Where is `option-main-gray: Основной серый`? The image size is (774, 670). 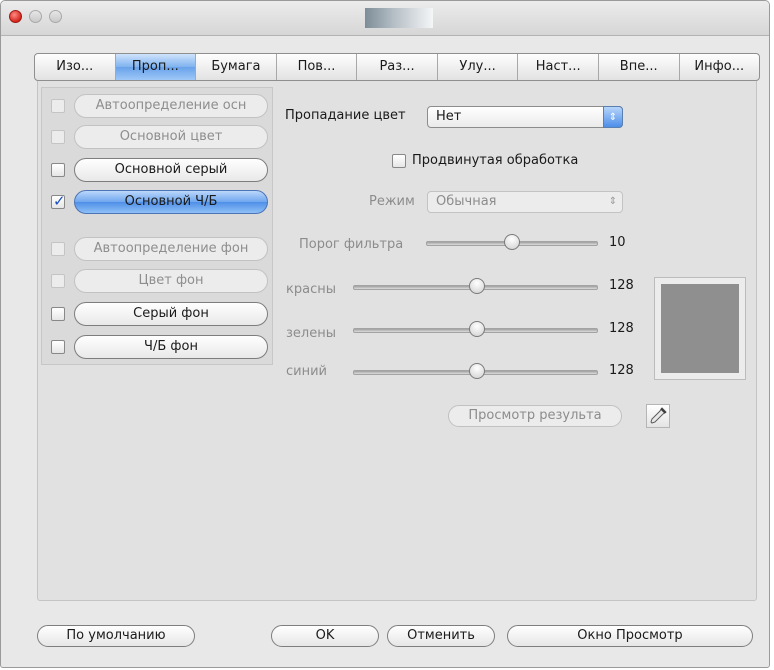 option-main-gray: Основной серый is located at coordinates (161, 171).